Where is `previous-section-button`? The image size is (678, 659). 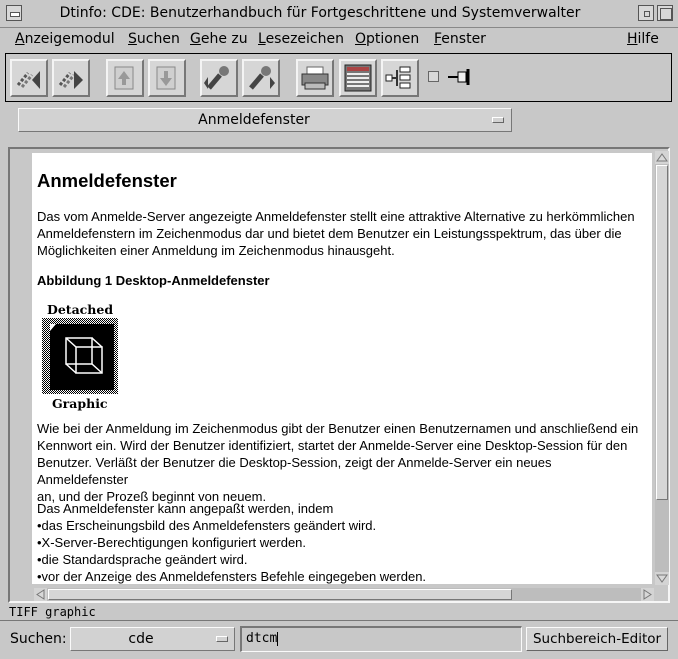
previous-section-button is located at coordinates (125, 78).